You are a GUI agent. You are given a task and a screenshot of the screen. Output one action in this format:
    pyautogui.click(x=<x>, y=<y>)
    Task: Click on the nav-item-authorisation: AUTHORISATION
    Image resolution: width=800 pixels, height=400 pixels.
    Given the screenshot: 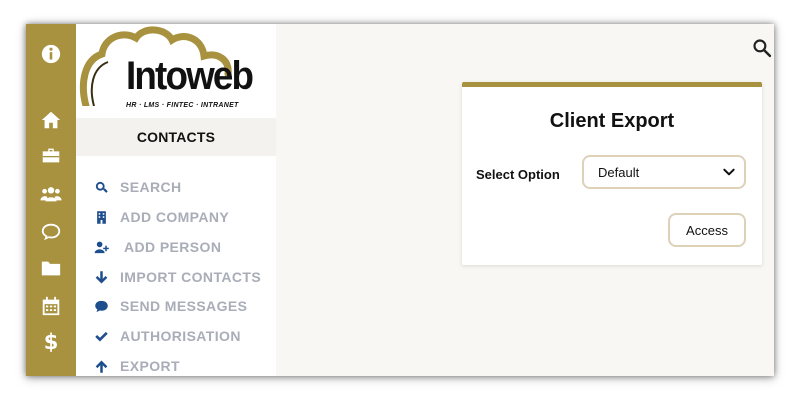 What is the action you would take?
    pyautogui.click(x=166, y=336)
    